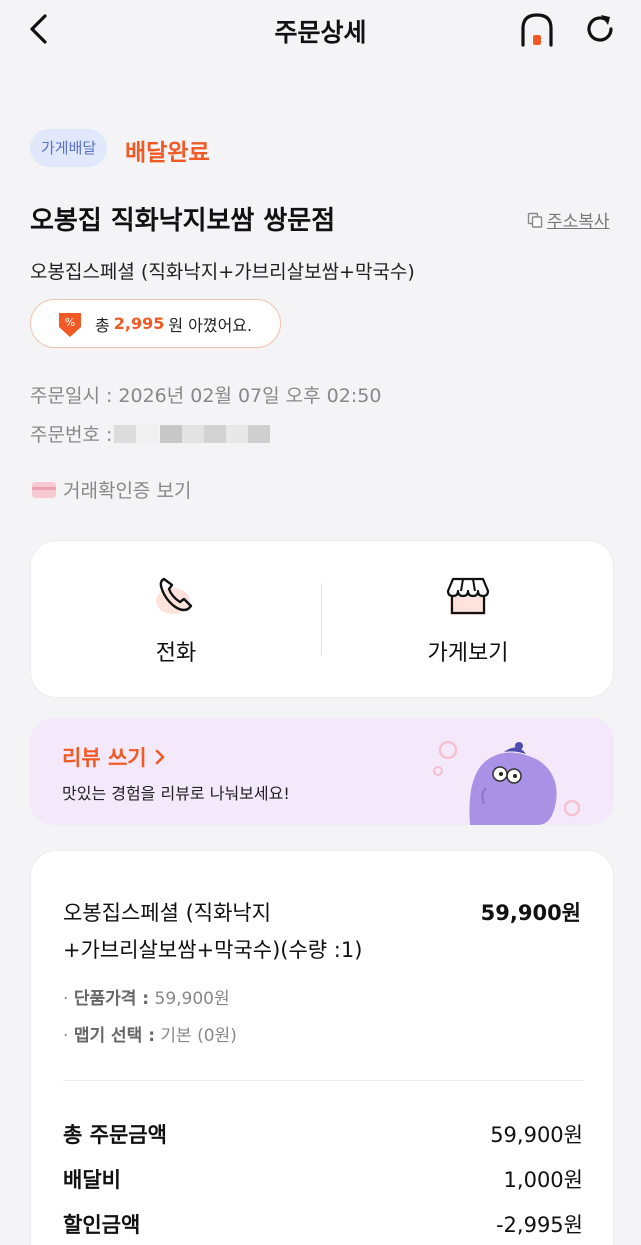 This screenshot has height=1245, width=641. I want to click on savings-prefix: 총, so click(102, 325).